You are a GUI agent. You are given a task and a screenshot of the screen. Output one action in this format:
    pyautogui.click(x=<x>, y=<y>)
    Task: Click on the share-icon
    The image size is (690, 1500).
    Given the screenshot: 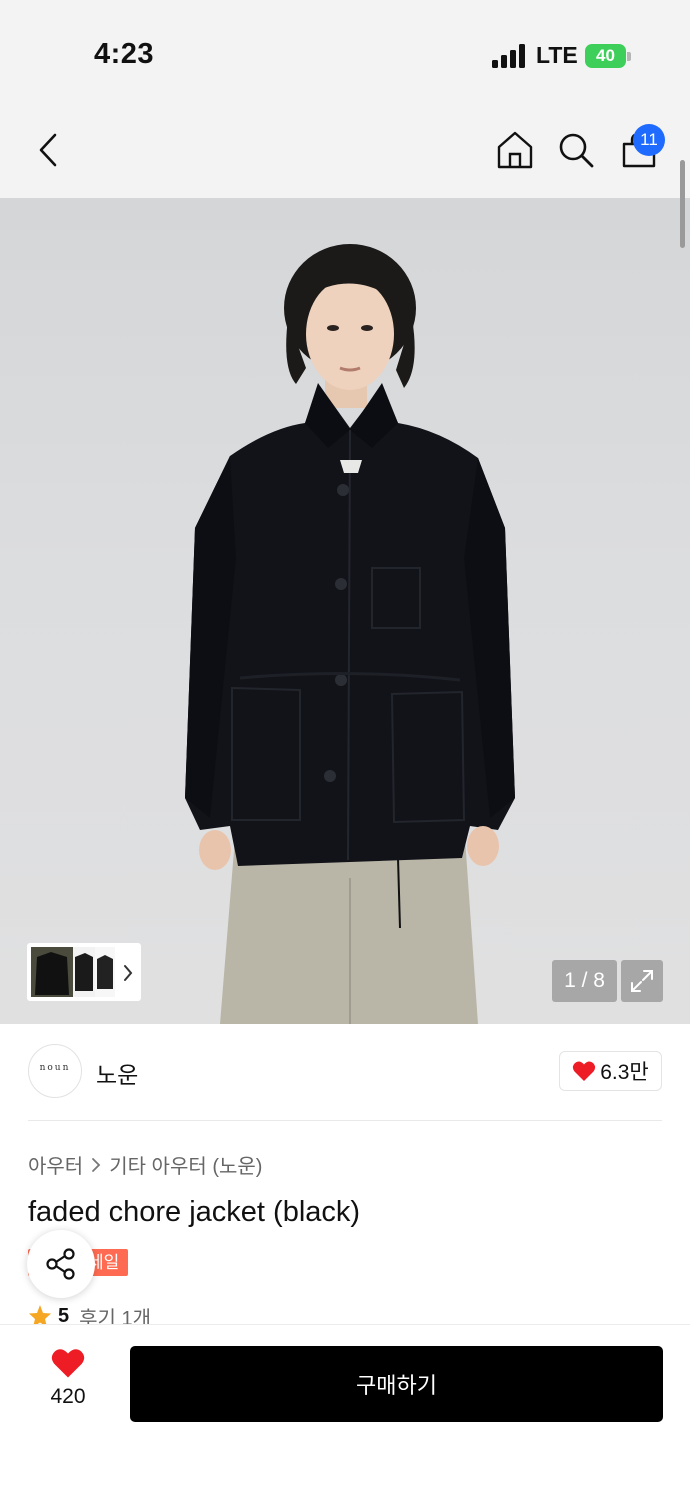 What is the action you would take?
    pyautogui.click(x=60, y=1264)
    